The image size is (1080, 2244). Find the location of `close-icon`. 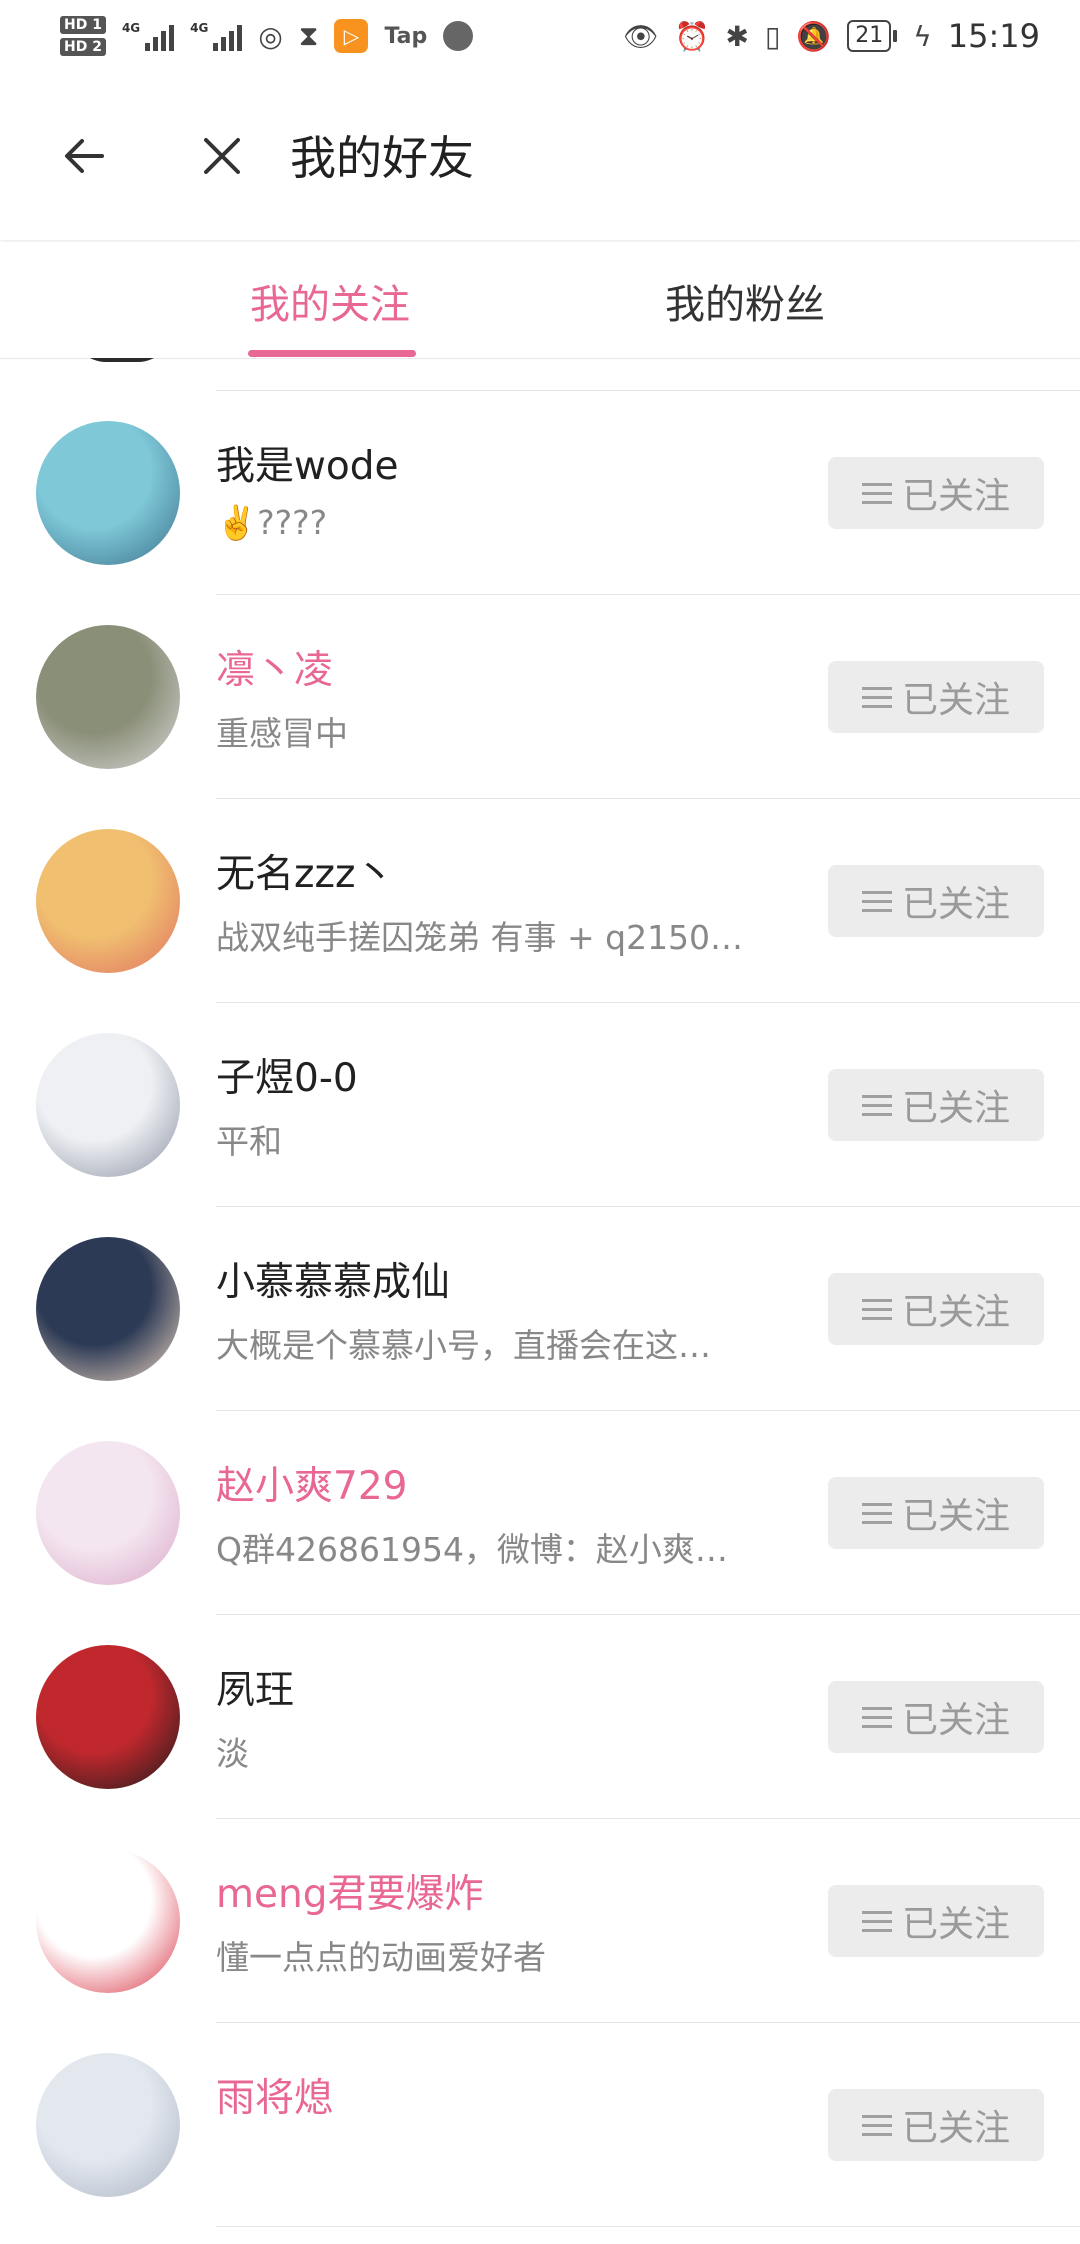

close-icon is located at coordinates (222, 156).